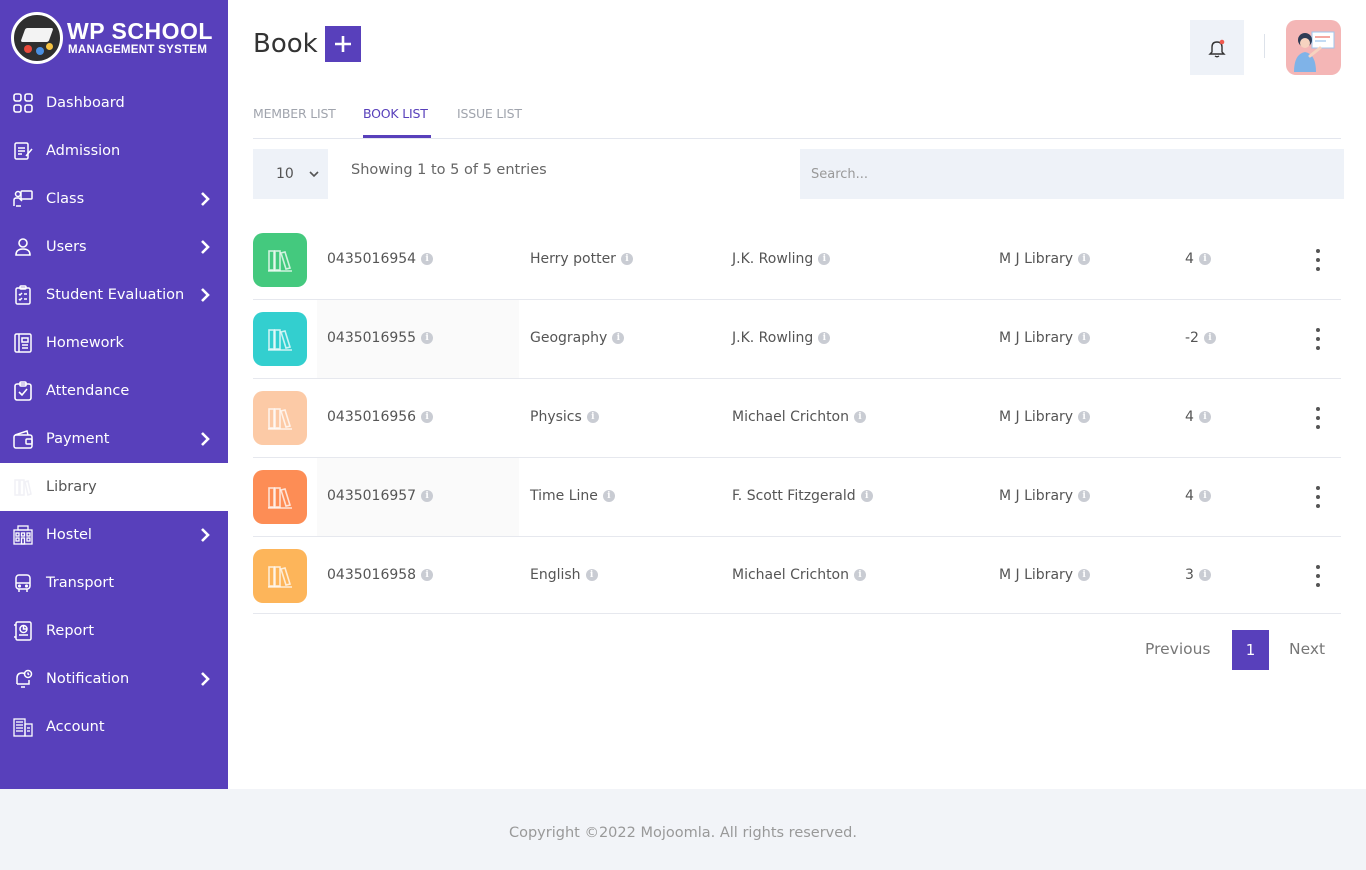 Image resolution: width=1366 pixels, height=870 pixels. What do you see at coordinates (372, 259) in the screenshot?
I see `book-isbn: 0435016954` at bounding box center [372, 259].